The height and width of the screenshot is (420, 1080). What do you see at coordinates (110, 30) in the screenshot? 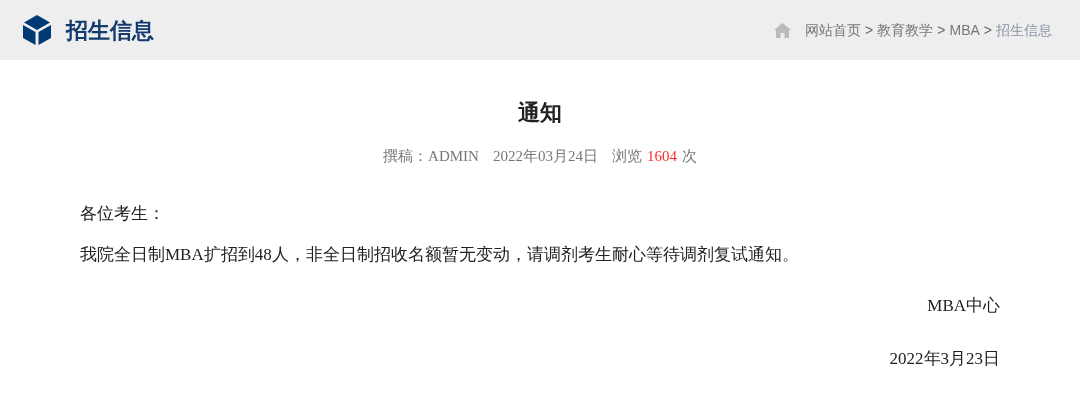
I see `section-title: 招生信息` at bounding box center [110, 30].